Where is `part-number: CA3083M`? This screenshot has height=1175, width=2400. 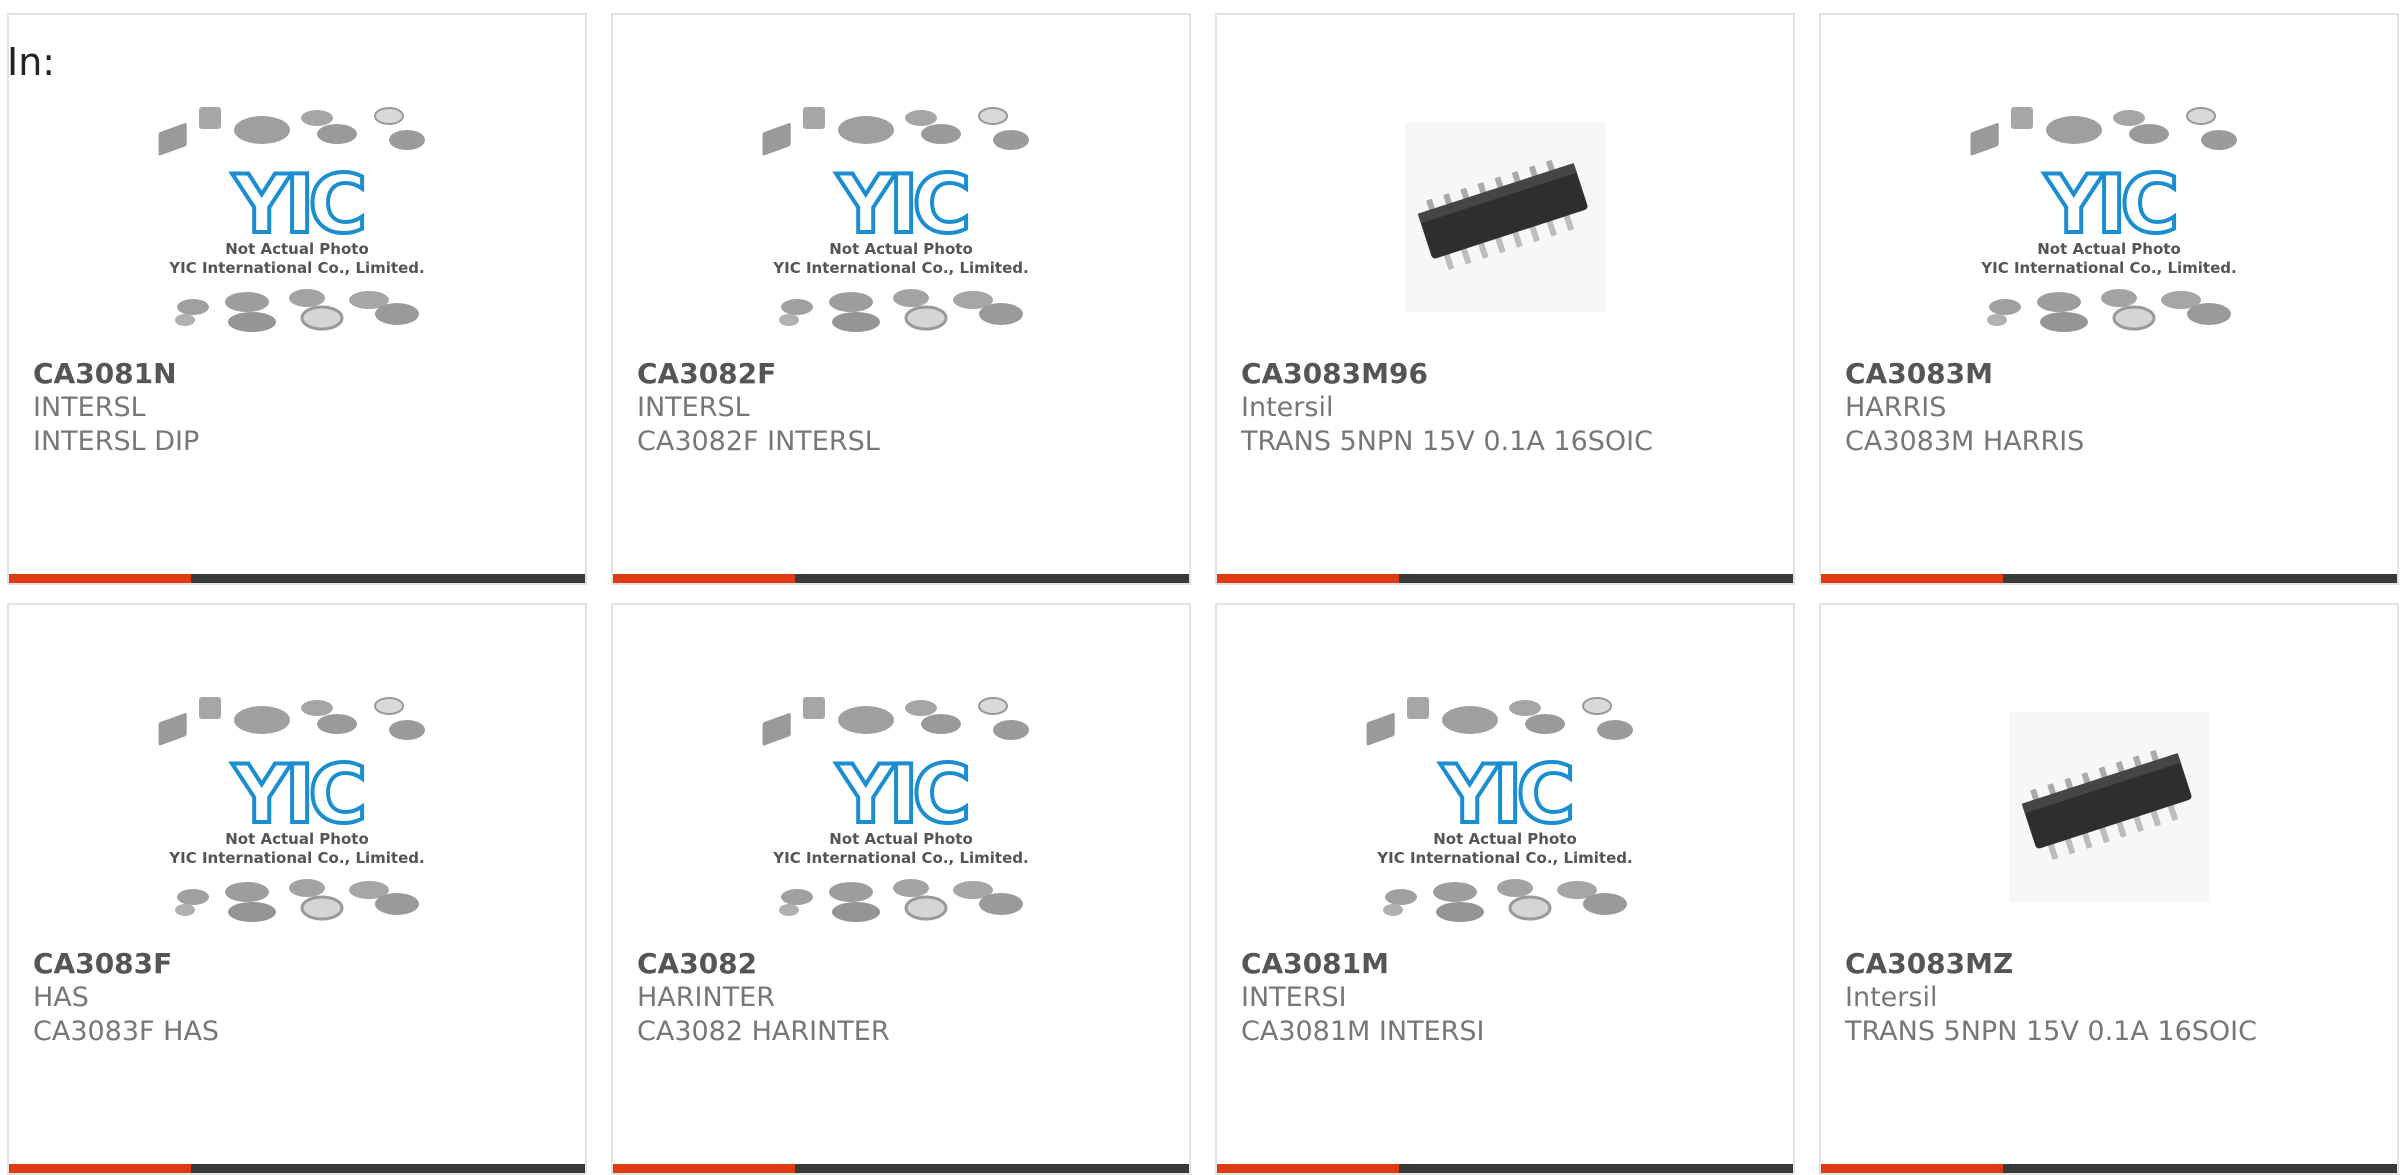
part-number: CA3083M is located at coordinates (2113, 374).